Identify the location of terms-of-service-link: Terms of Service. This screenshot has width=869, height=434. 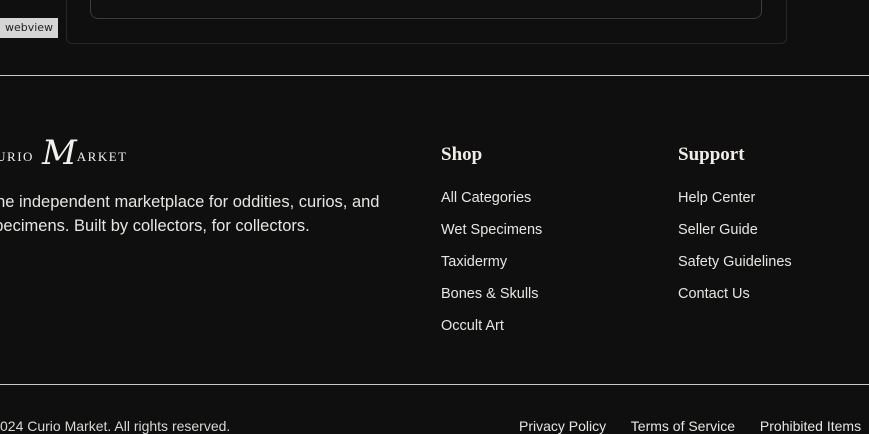
(683, 426).